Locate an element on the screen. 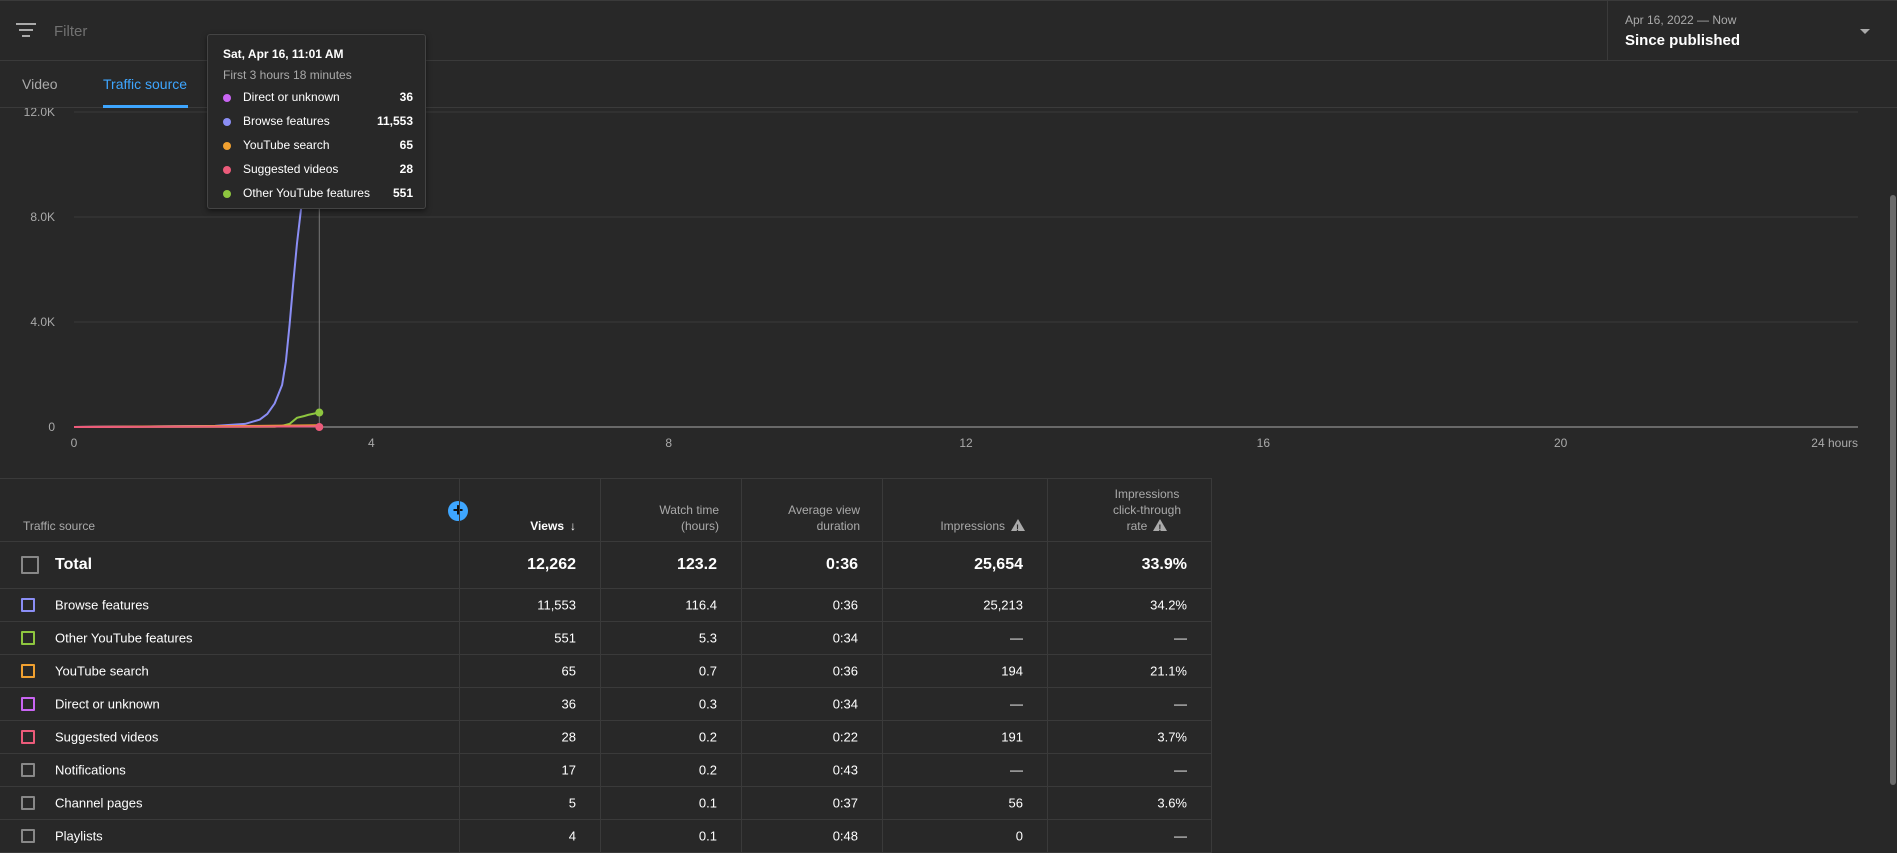 This screenshot has width=1897, height=853. views-value: 65 is located at coordinates (568, 671).